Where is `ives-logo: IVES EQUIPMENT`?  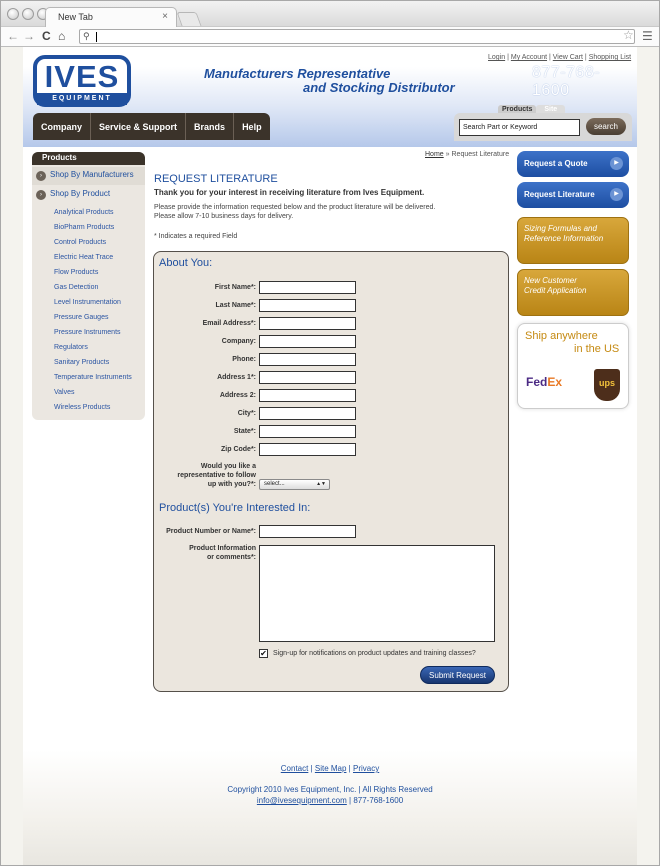
ives-logo: IVES EQUIPMENT is located at coordinates (82, 81).